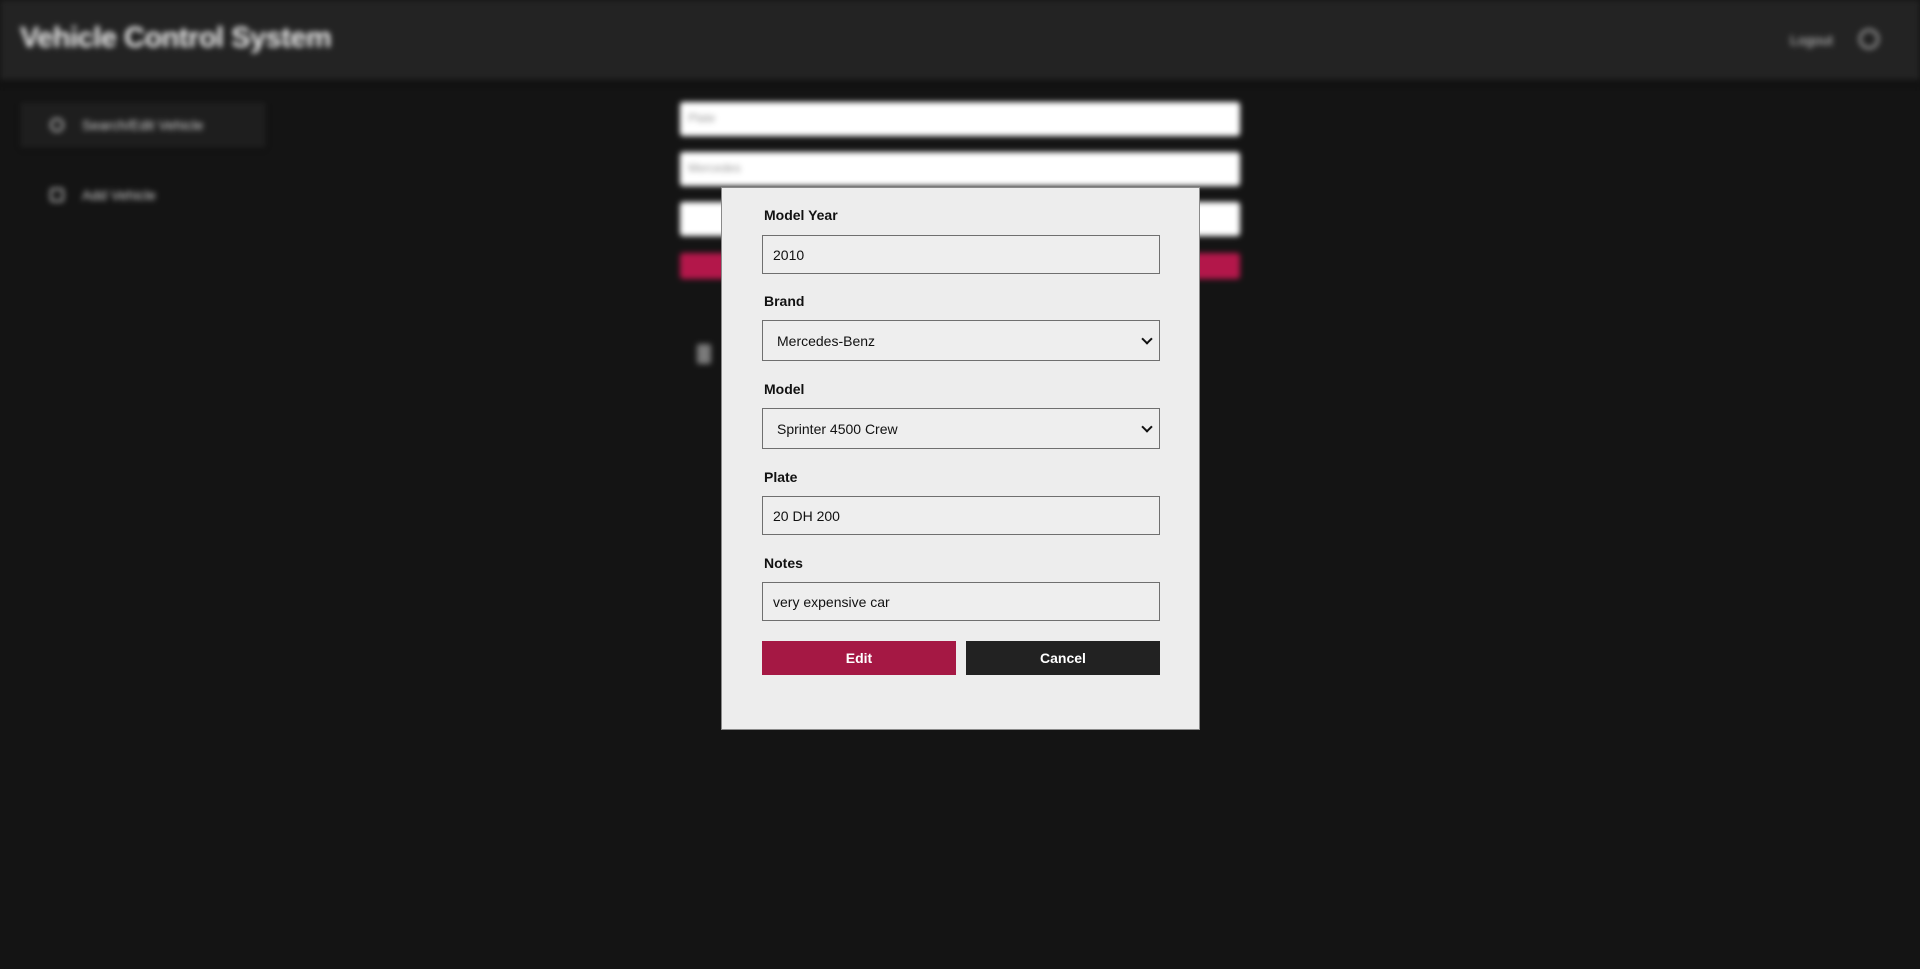 The height and width of the screenshot is (969, 1920). I want to click on edit-button: Edit, so click(859, 658).